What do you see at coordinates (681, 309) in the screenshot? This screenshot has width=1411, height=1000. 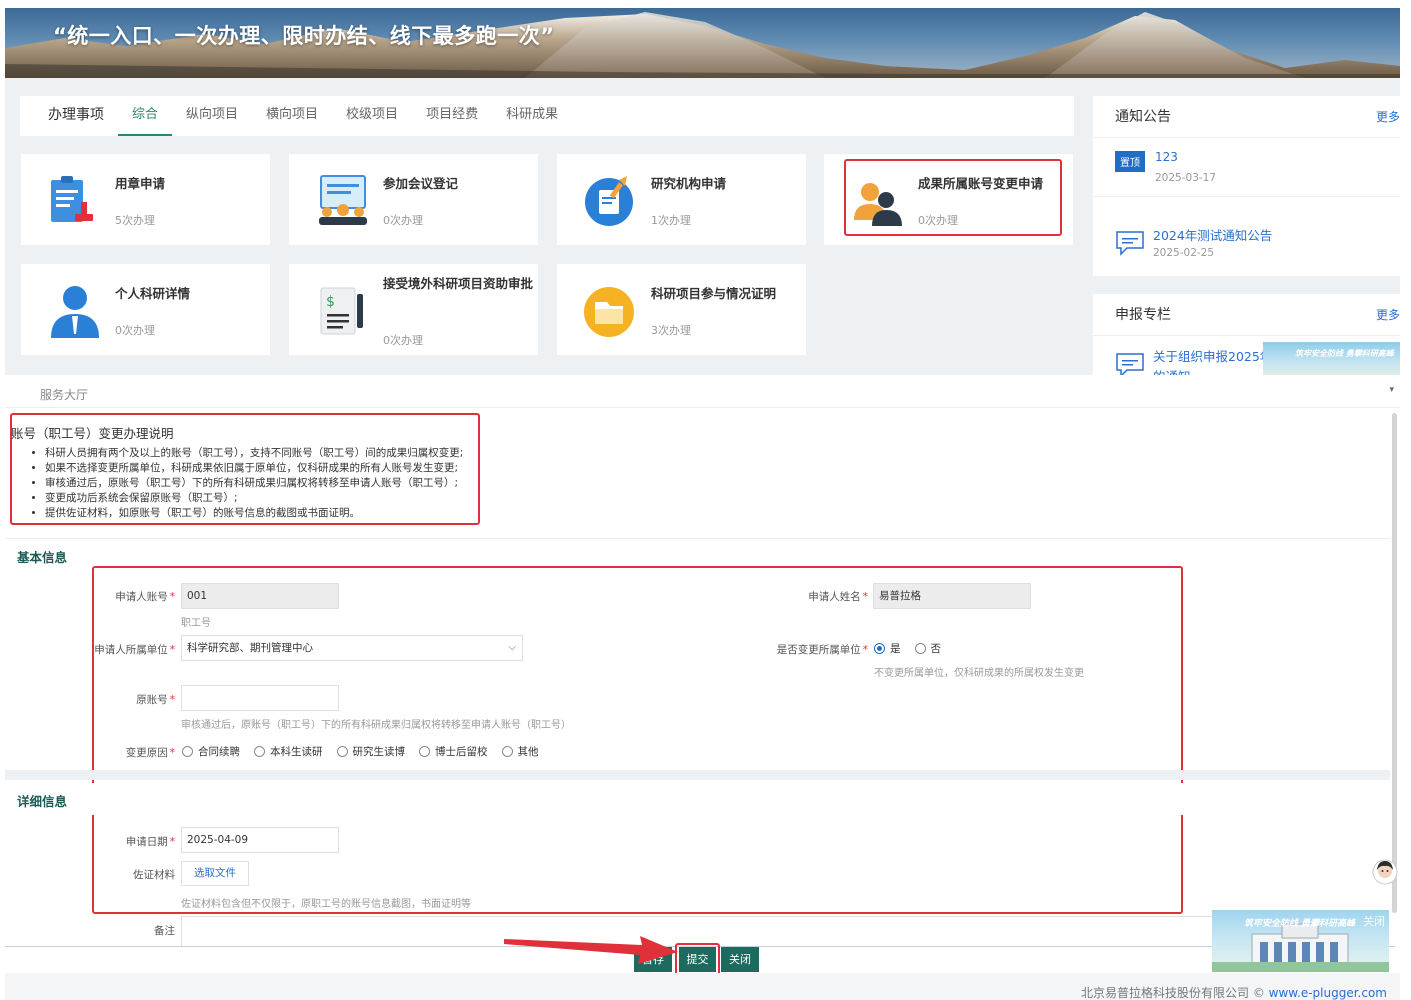 I see `service-card-participation: 科研项目参与情况证明 3次办理` at bounding box center [681, 309].